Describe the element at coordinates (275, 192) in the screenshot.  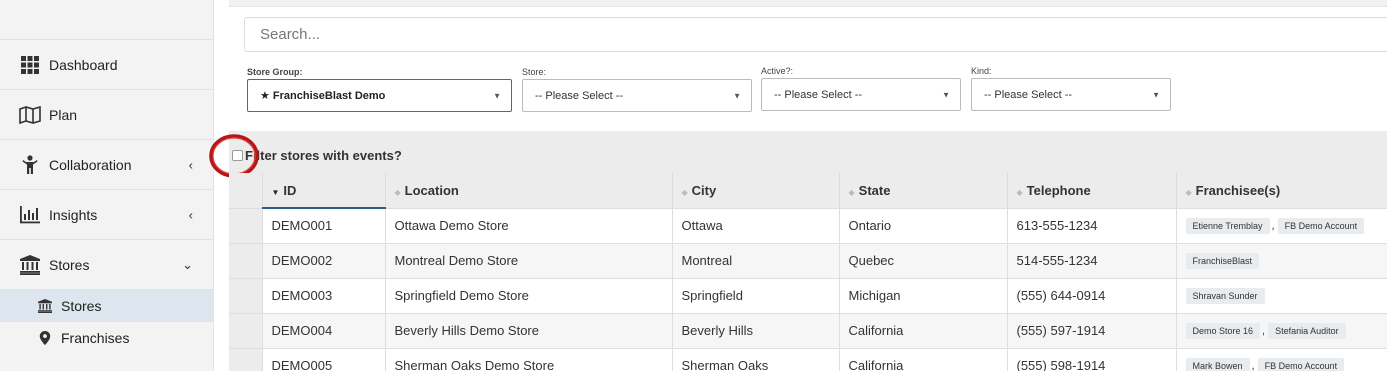
I see `sort-desc-icon: ▼` at that location.